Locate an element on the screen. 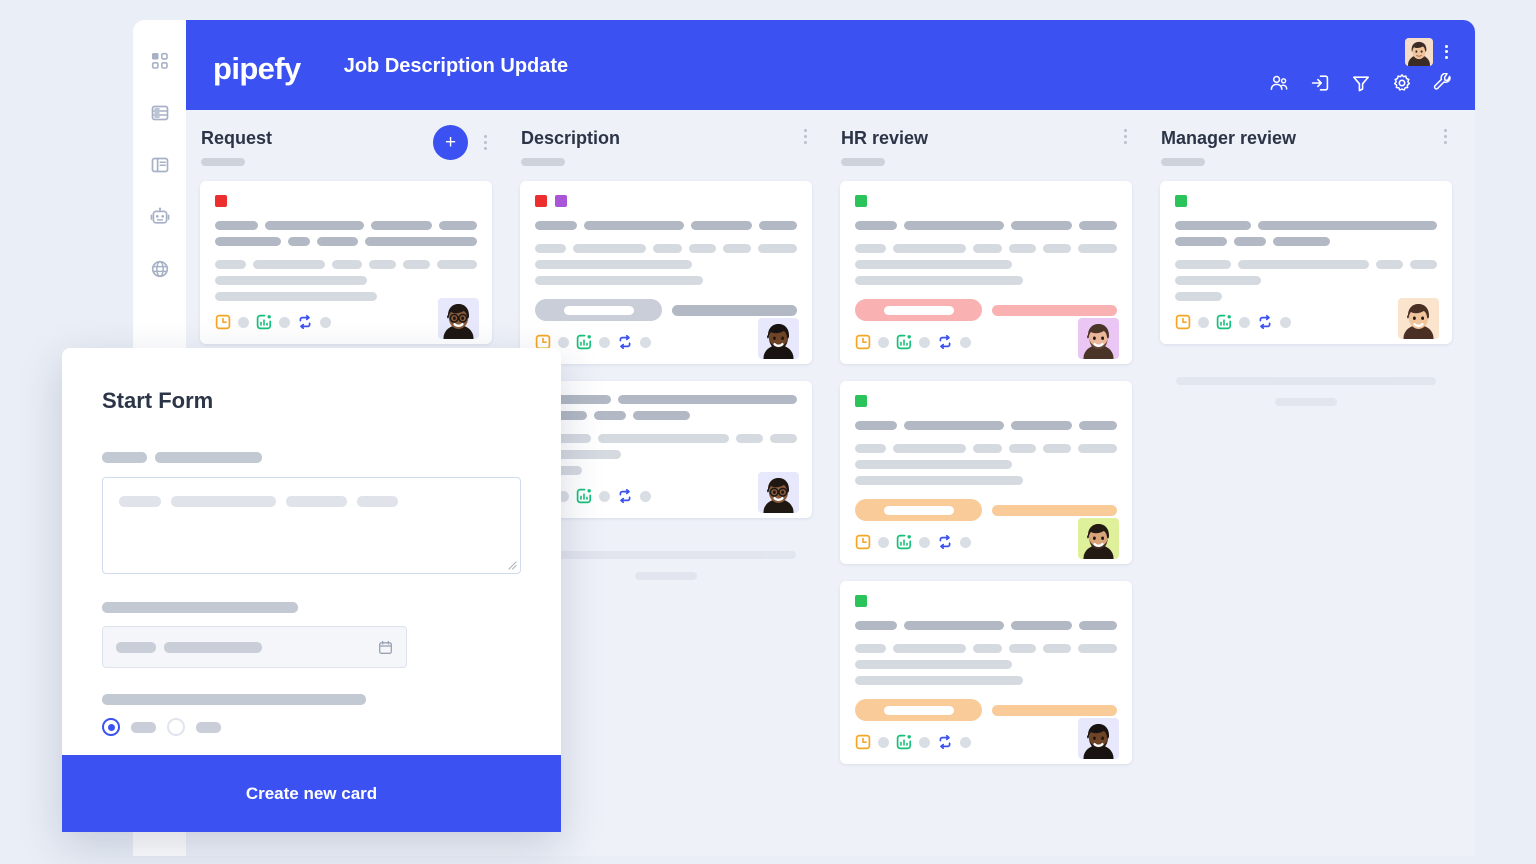 The height and width of the screenshot is (864, 1536). sidebar-item-layout is located at coordinates (160, 165).